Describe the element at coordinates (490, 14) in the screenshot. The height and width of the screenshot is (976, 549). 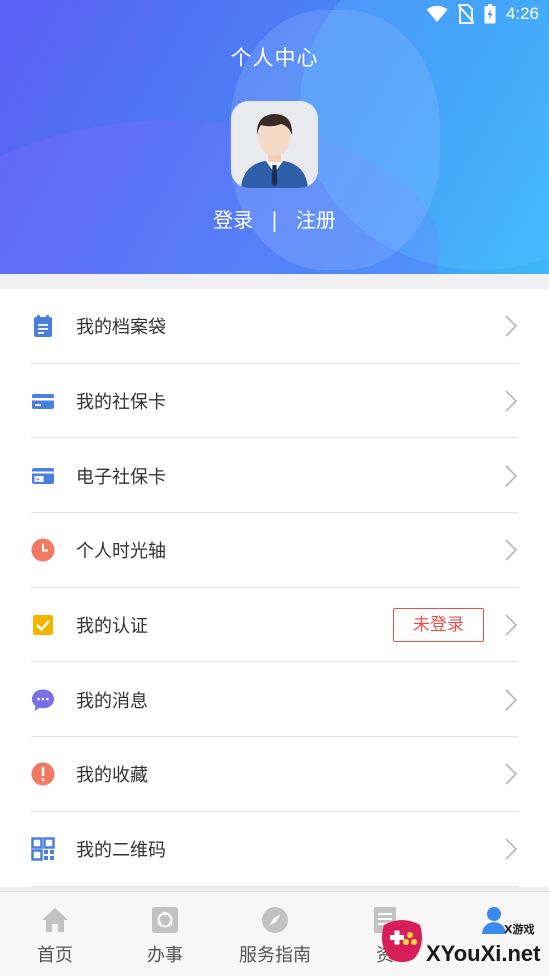
I see `battery-icon` at that location.